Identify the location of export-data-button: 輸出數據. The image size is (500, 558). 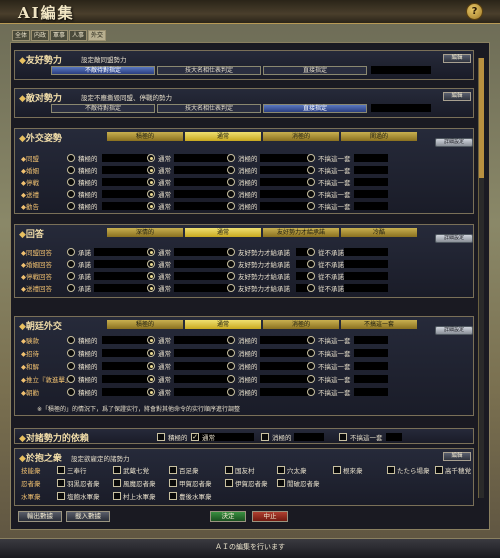
(40, 516).